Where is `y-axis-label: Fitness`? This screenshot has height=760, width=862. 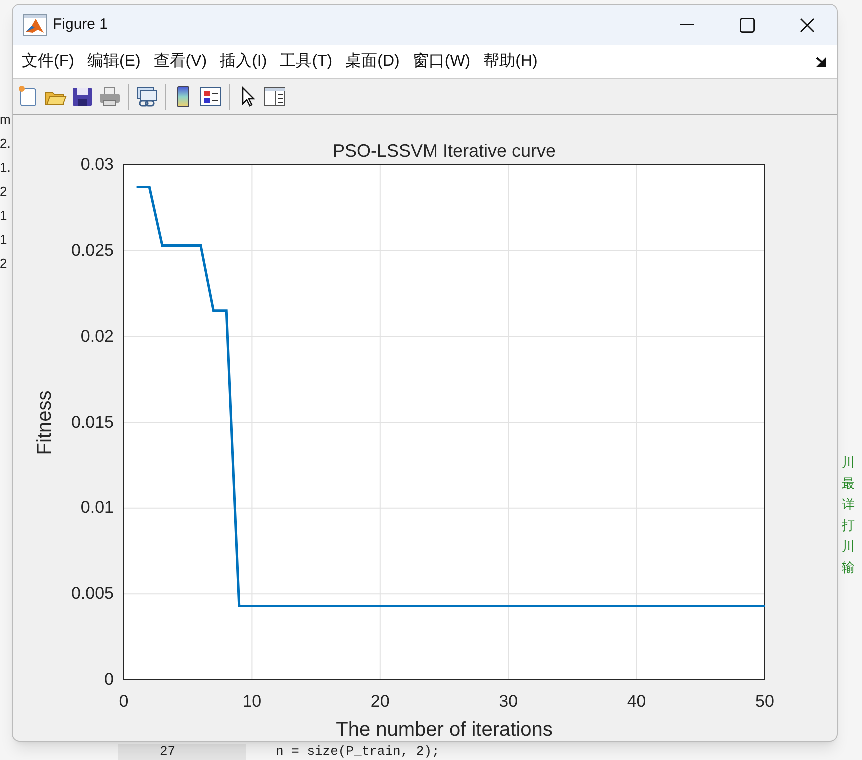
y-axis-label: Fitness is located at coordinates (45, 422).